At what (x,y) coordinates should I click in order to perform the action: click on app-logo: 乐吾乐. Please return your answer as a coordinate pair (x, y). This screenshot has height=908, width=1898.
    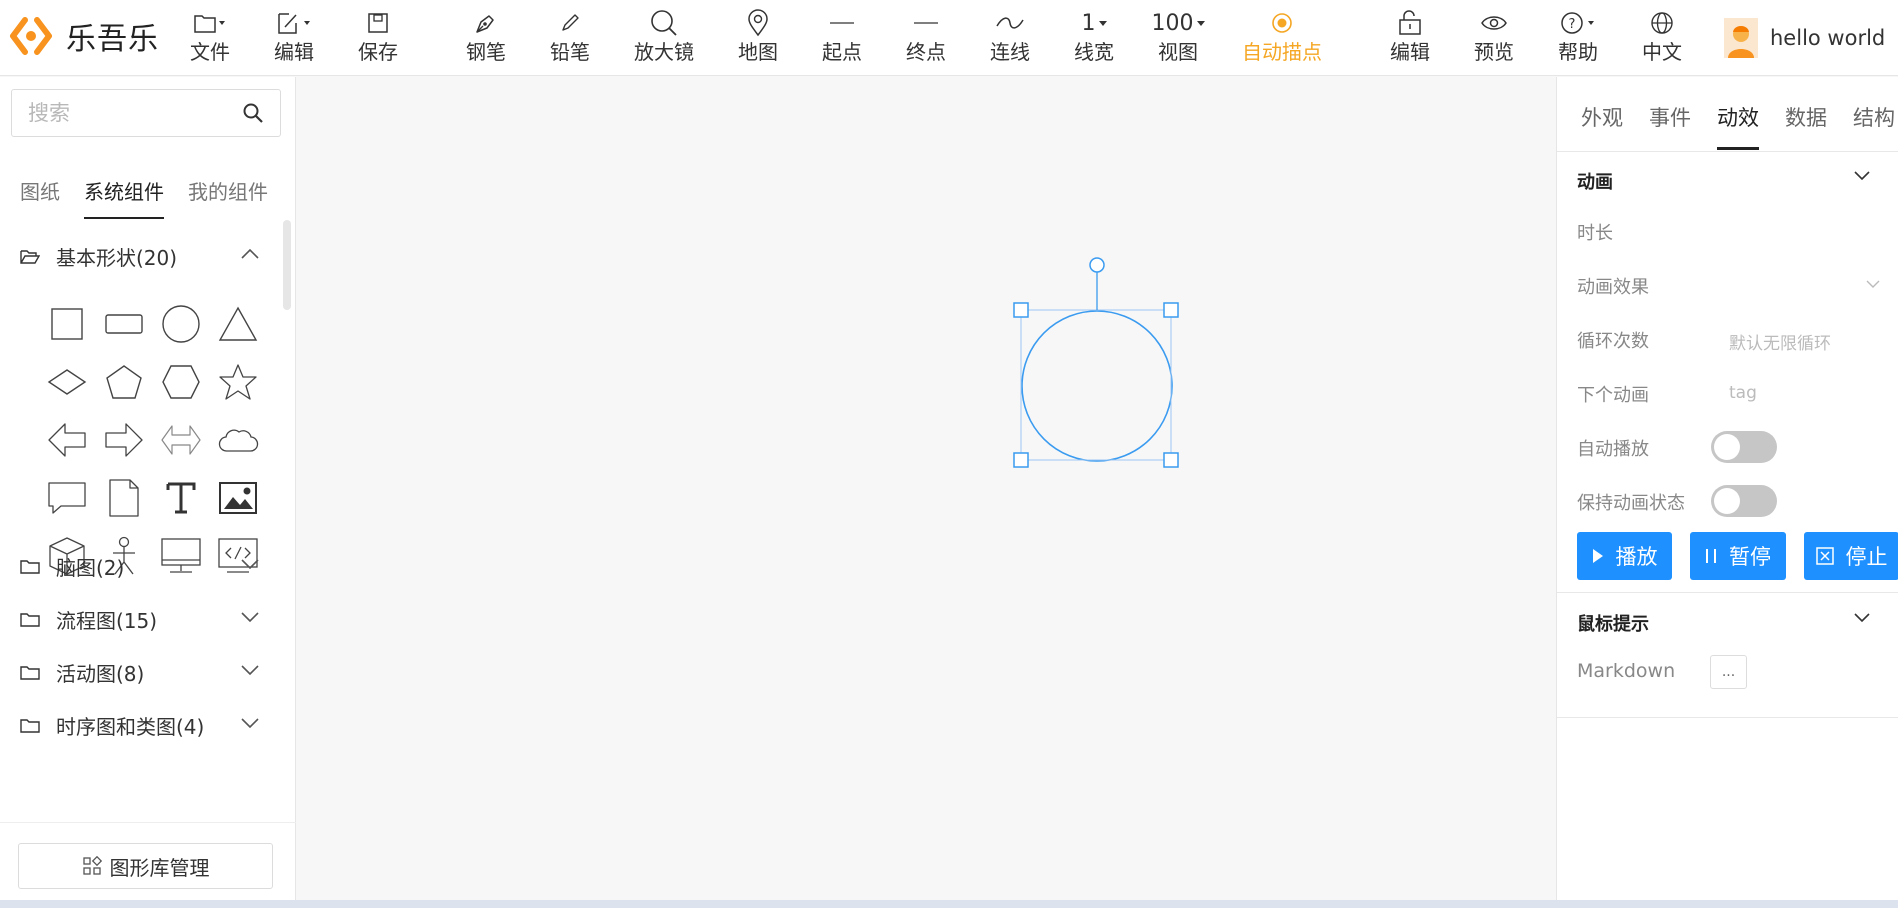
    Looking at the image, I should click on (83, 36).